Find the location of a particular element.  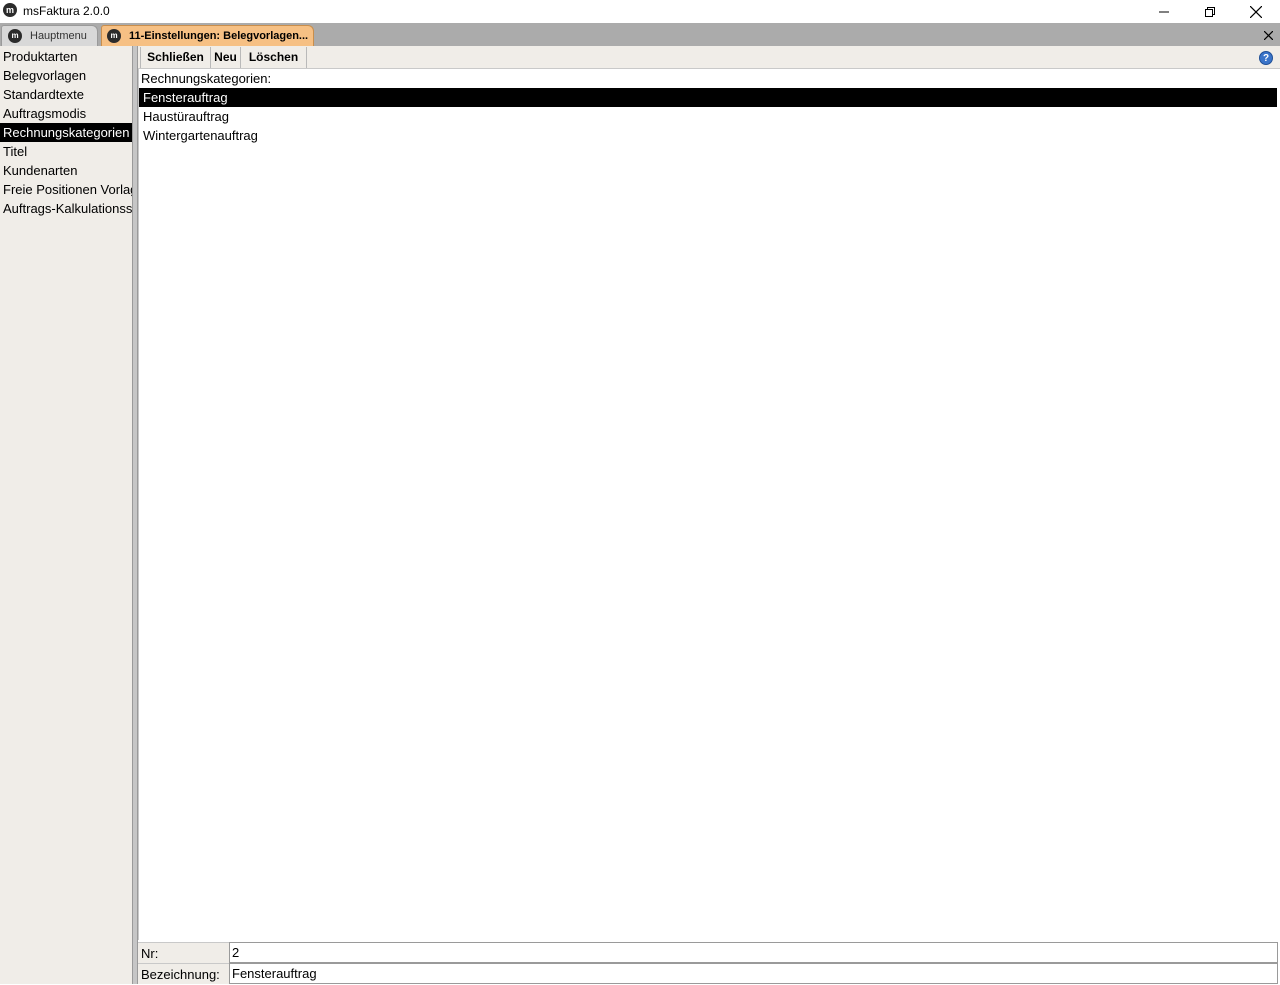

sidebar-item-titel: Titel is located at coordinates (66, 151).